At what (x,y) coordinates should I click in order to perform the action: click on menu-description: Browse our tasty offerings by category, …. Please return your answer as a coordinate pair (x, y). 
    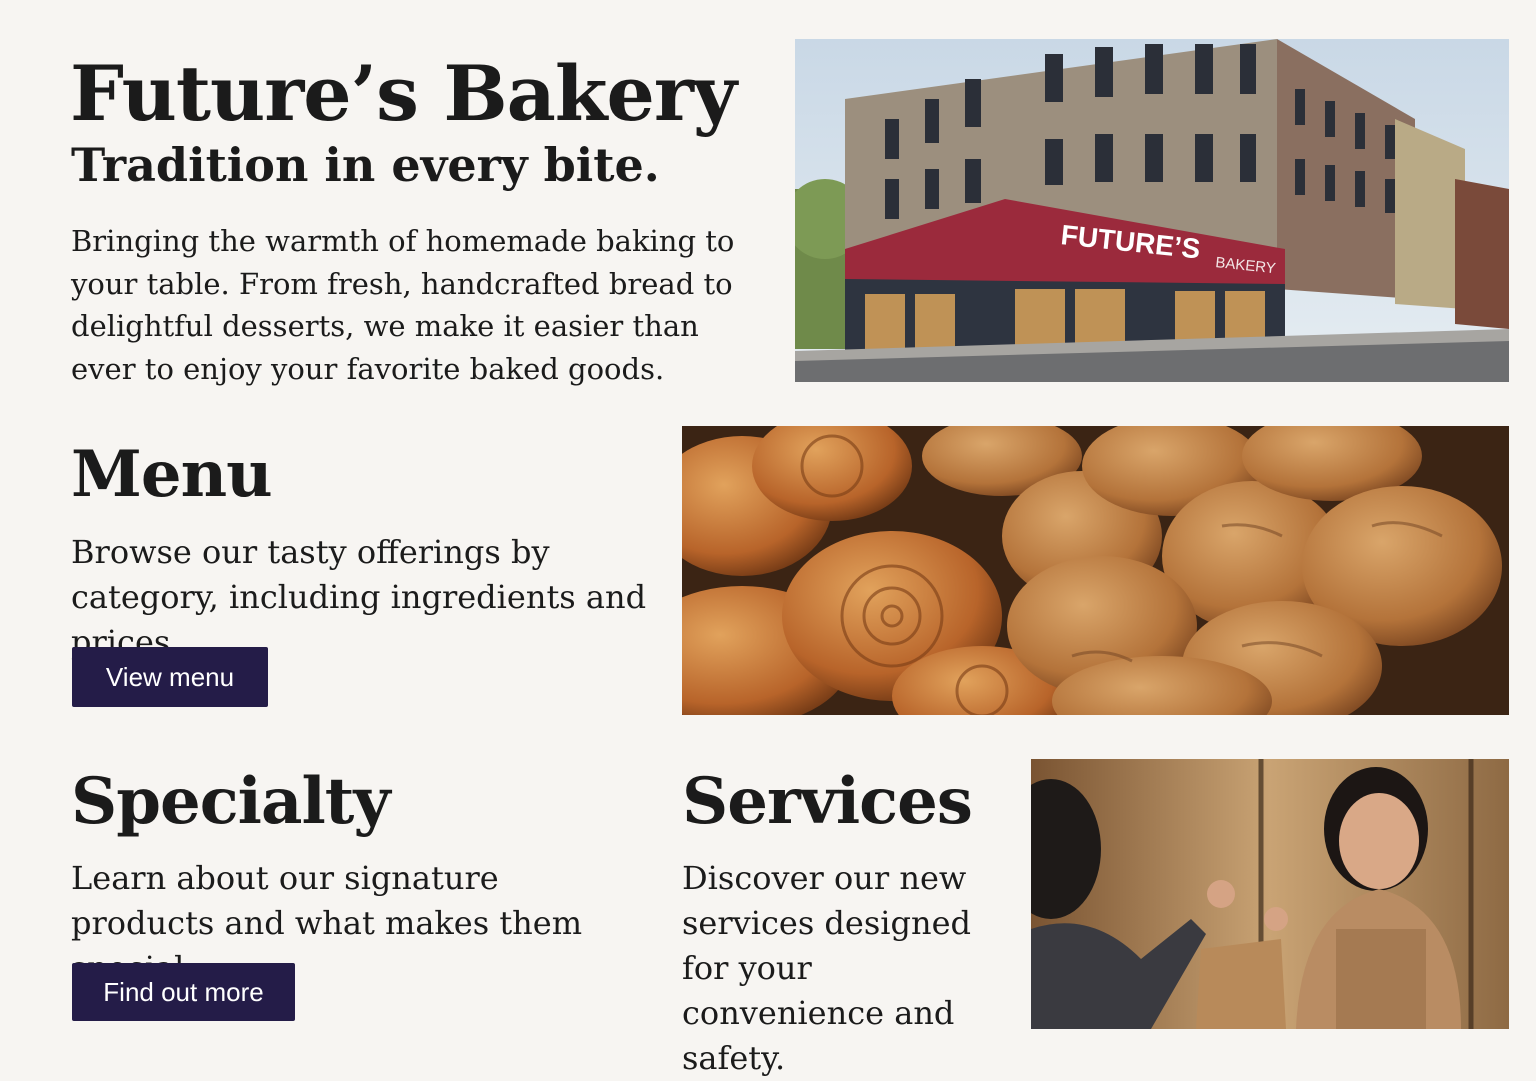
    Looking at the image, I should click on (359, 597).